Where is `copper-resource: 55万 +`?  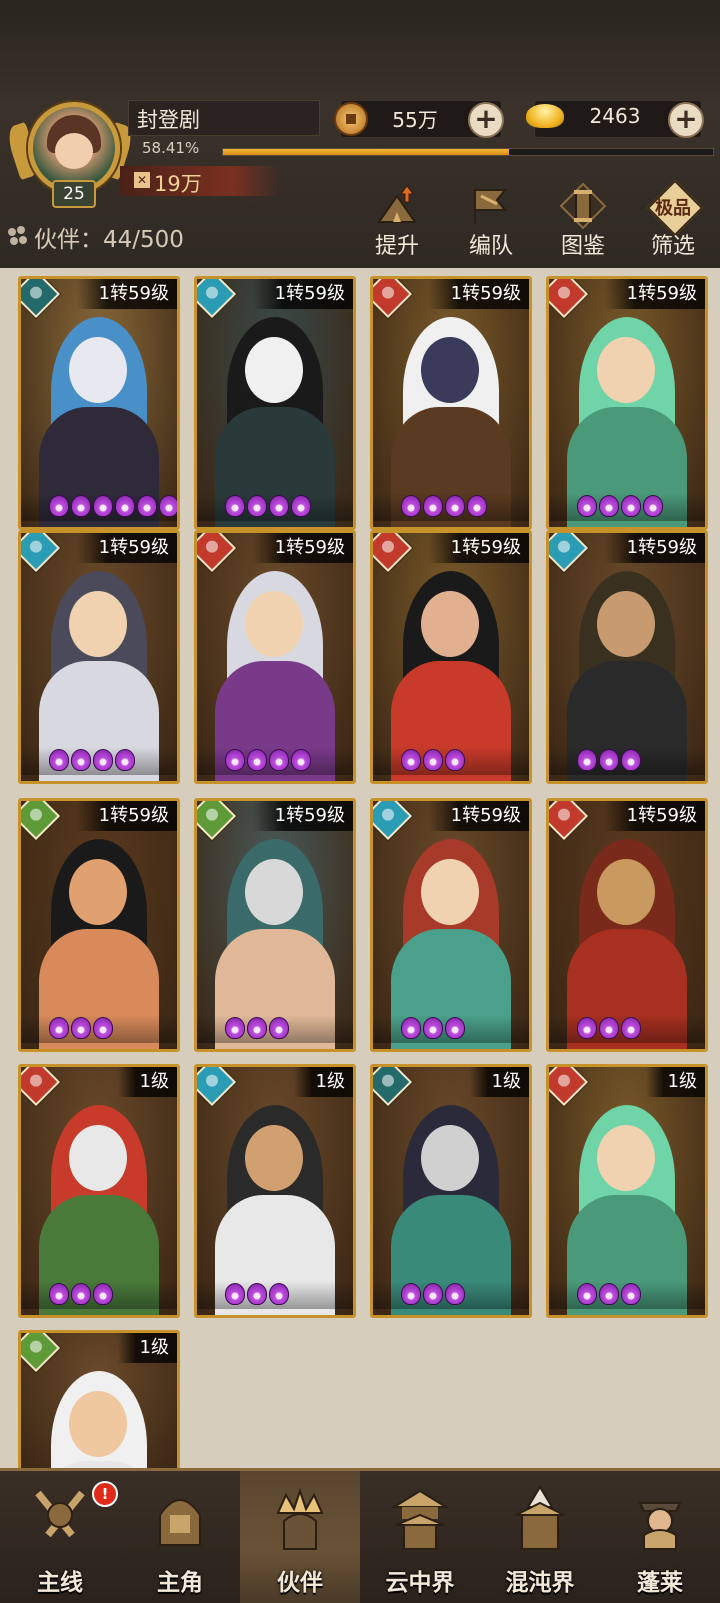 copper-resource: 55万 + is located at coordinates (422, 119).